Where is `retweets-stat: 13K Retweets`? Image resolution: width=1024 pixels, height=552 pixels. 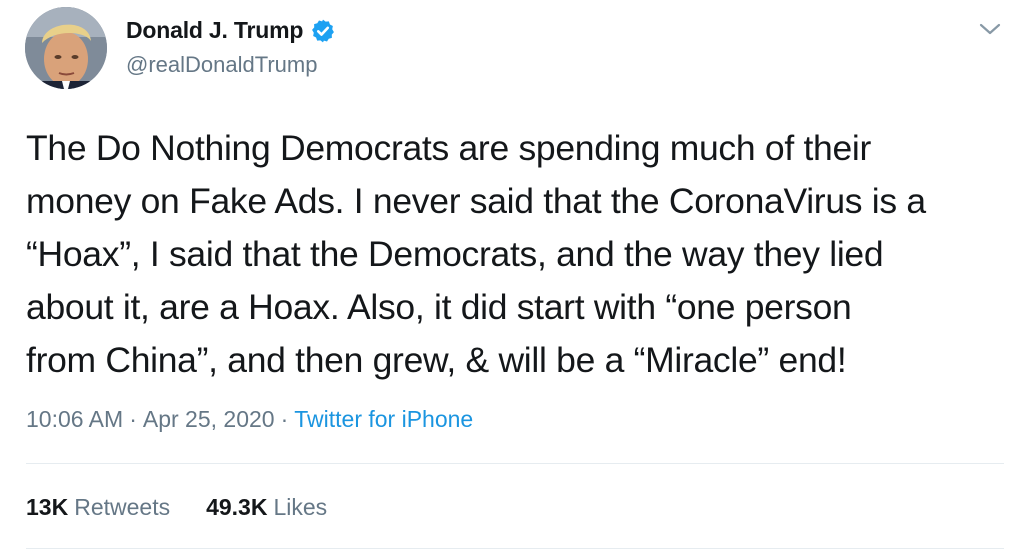 retweets-stat: 13K Retweets is located at coordinates (98, 507).